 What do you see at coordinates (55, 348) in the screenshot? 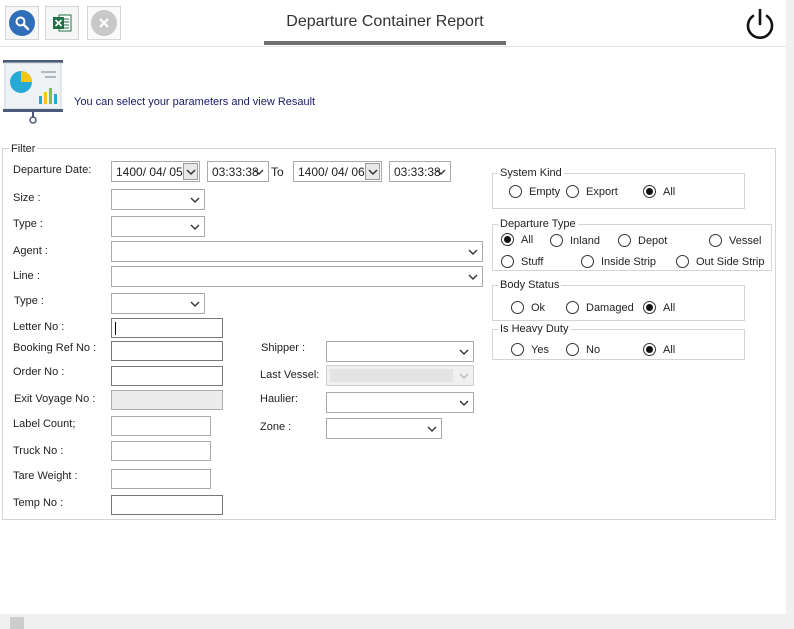
I see `booking-ref-label: Booking Ref No :` at bounding box center [55, 348].